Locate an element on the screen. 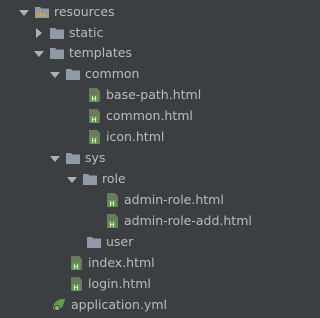  tree-label-templates: templates is located at coordinates (100, 52).